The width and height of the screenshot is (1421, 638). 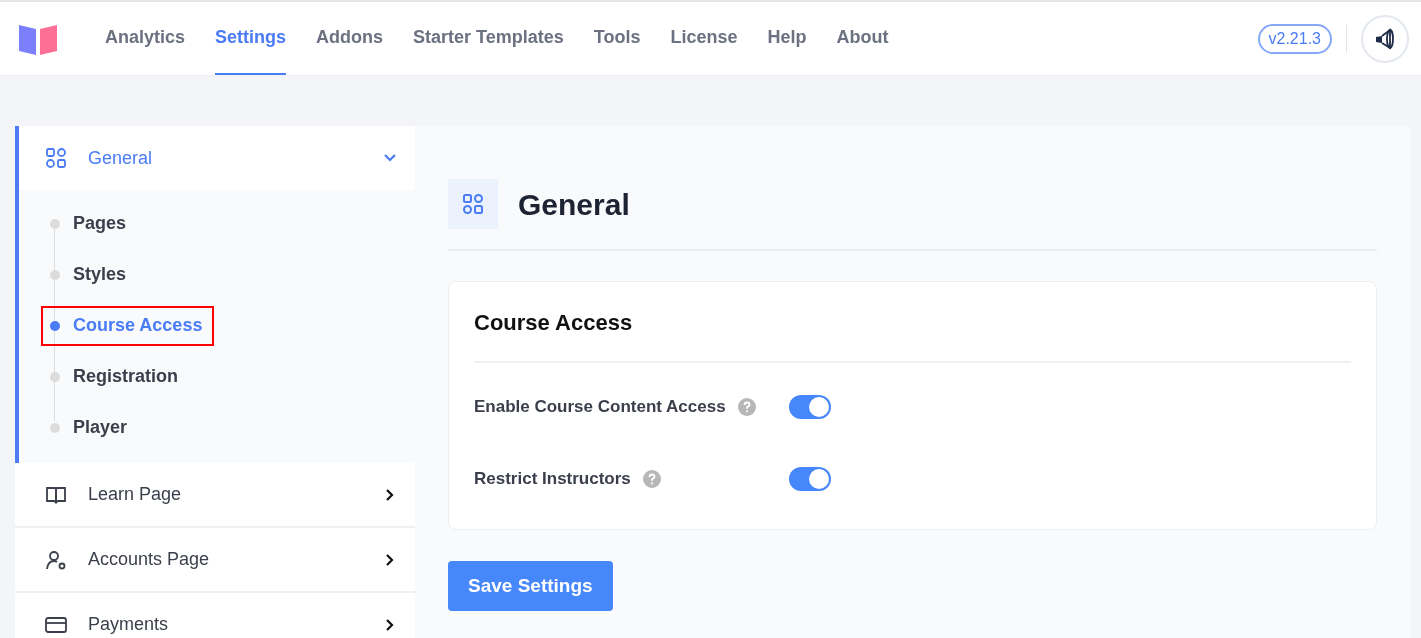 I want to click on page-title: General, so click(x=574, y=204).